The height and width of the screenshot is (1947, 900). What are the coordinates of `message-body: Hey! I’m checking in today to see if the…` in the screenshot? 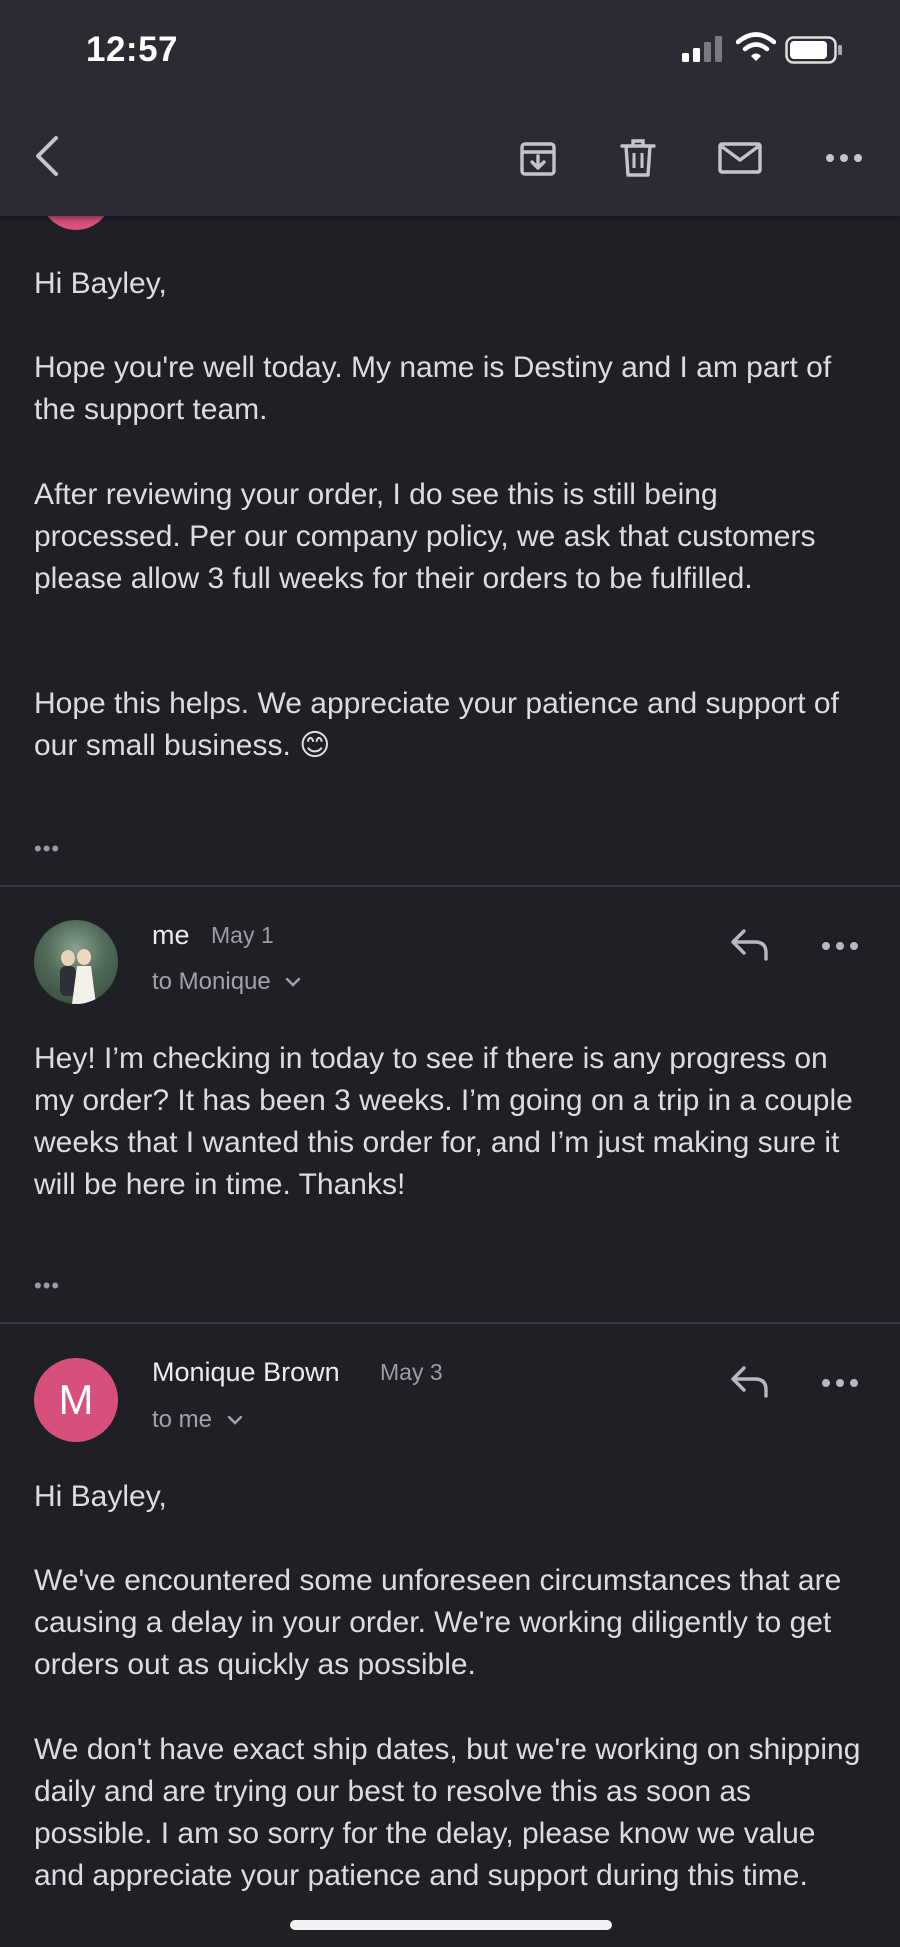 It's located at (443, 1121).